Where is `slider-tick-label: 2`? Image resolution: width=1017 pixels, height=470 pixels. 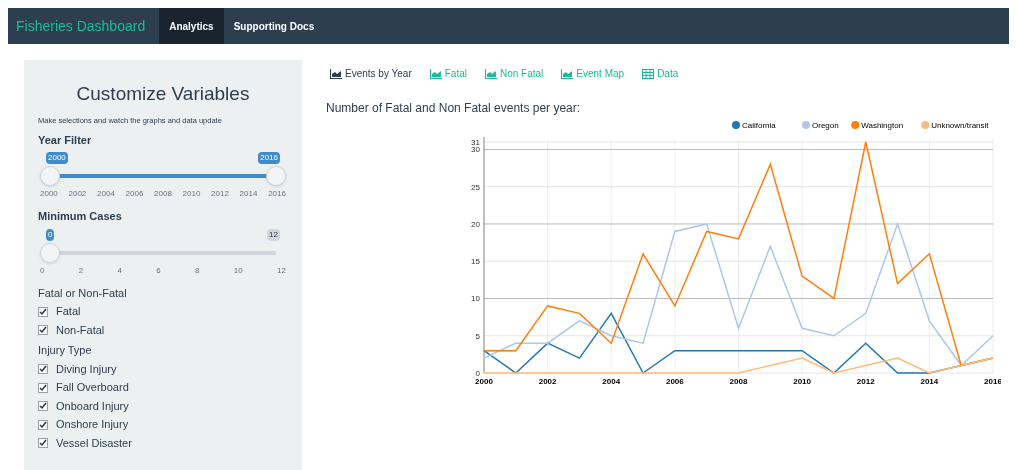
slider-tick-label: 2 is located at coordinates (81, 270).